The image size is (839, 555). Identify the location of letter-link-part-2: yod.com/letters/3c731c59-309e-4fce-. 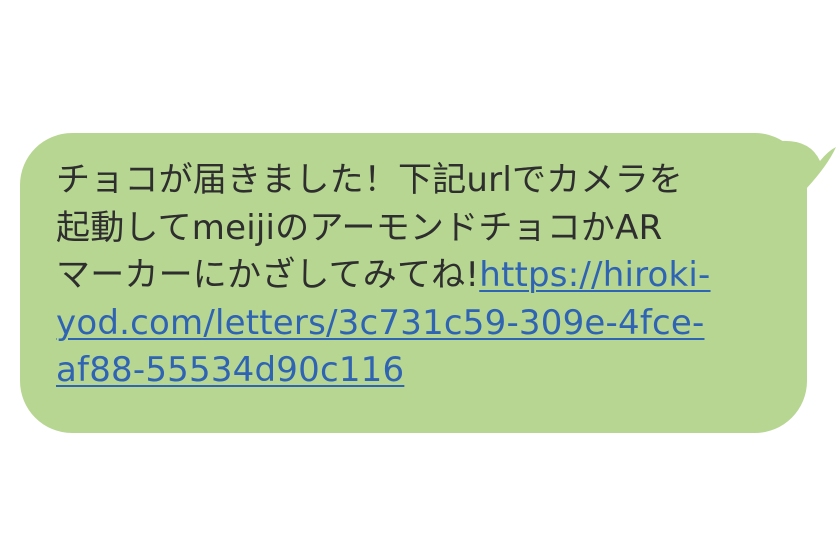
(380, 323).